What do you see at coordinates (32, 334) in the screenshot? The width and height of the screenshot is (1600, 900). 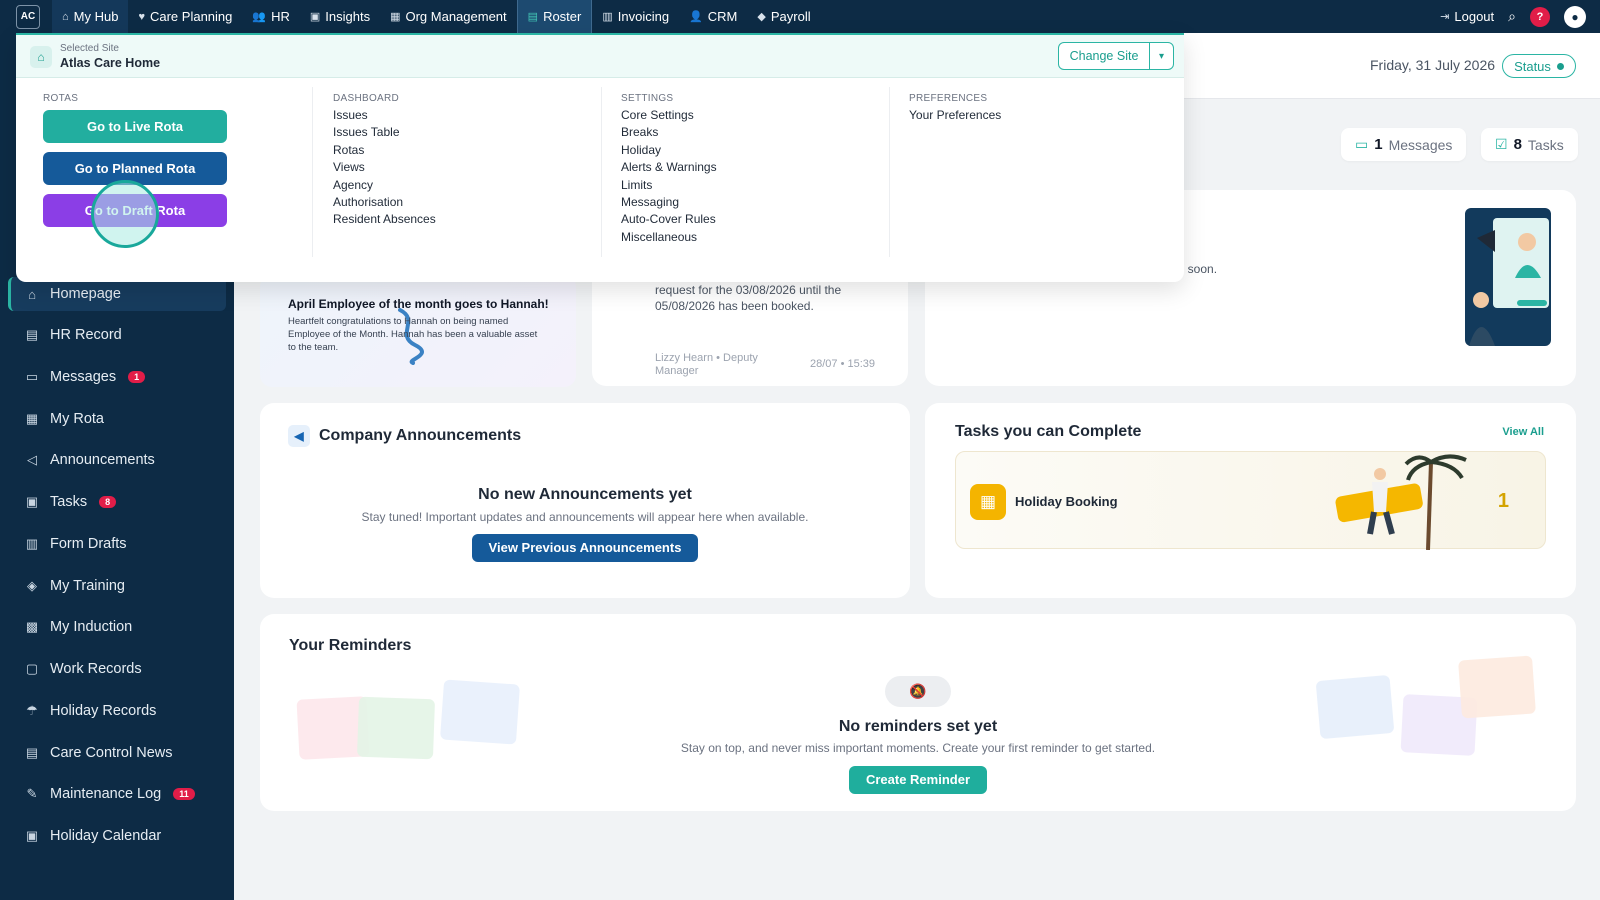 I see `file-icon: ▤` at bounding box center [32, 334].